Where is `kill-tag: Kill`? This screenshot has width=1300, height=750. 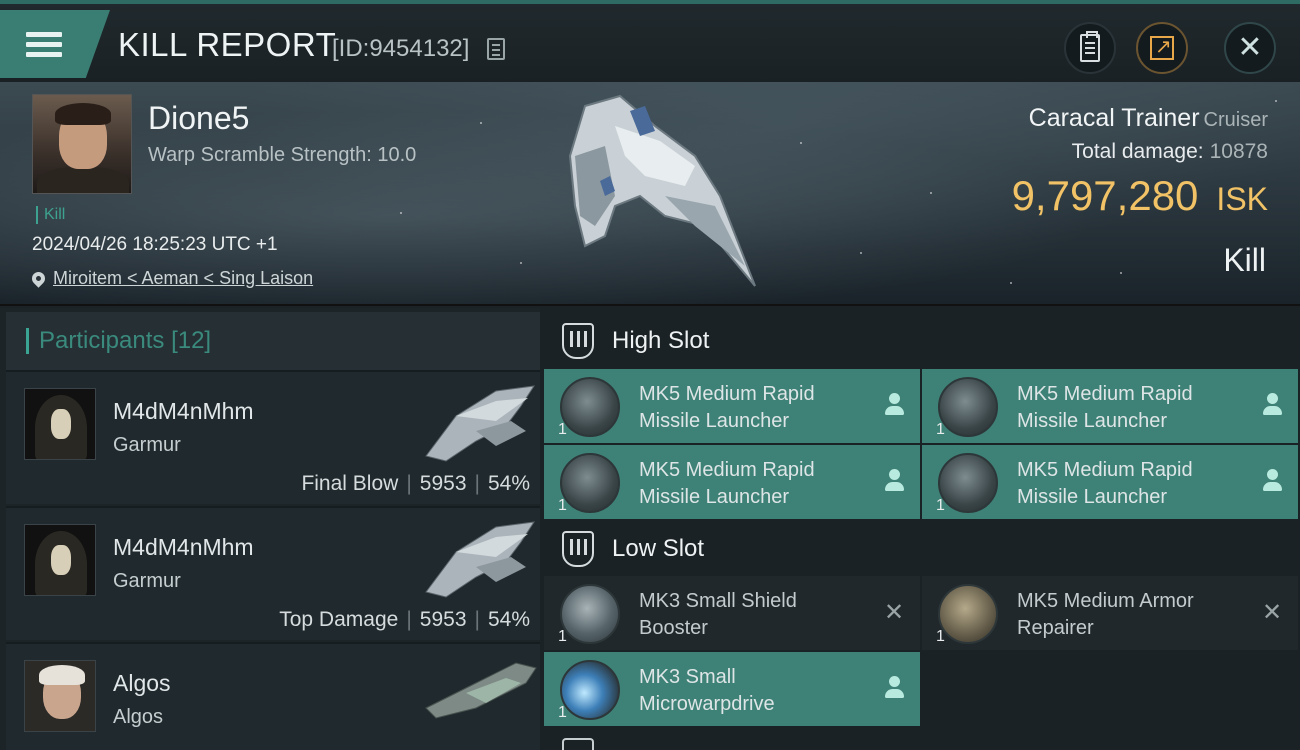
kill-tag: Kill is located at coordinates (50, 215).